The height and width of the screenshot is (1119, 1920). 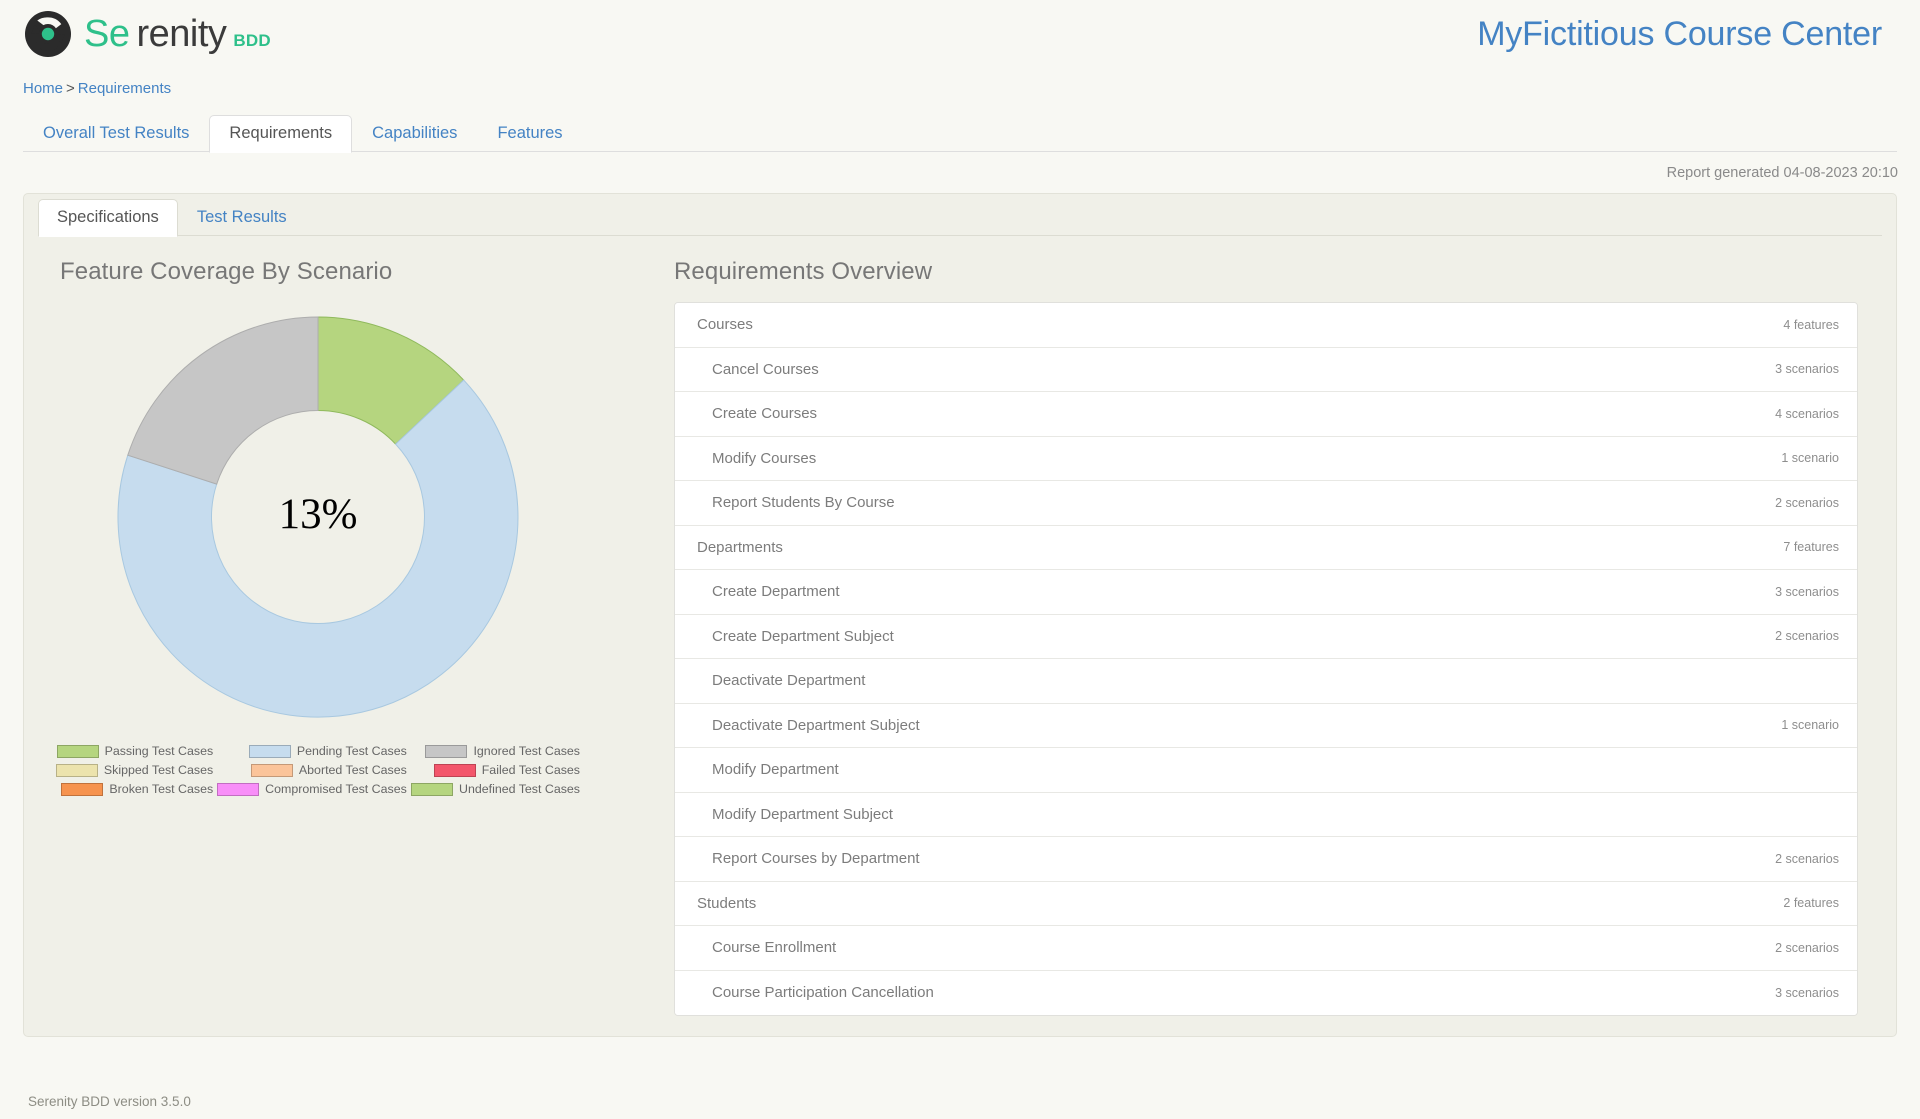 I want to click on report-generated-timestamp: Report generated 04-08-2023 20:10, so click(x=1782, y=173).